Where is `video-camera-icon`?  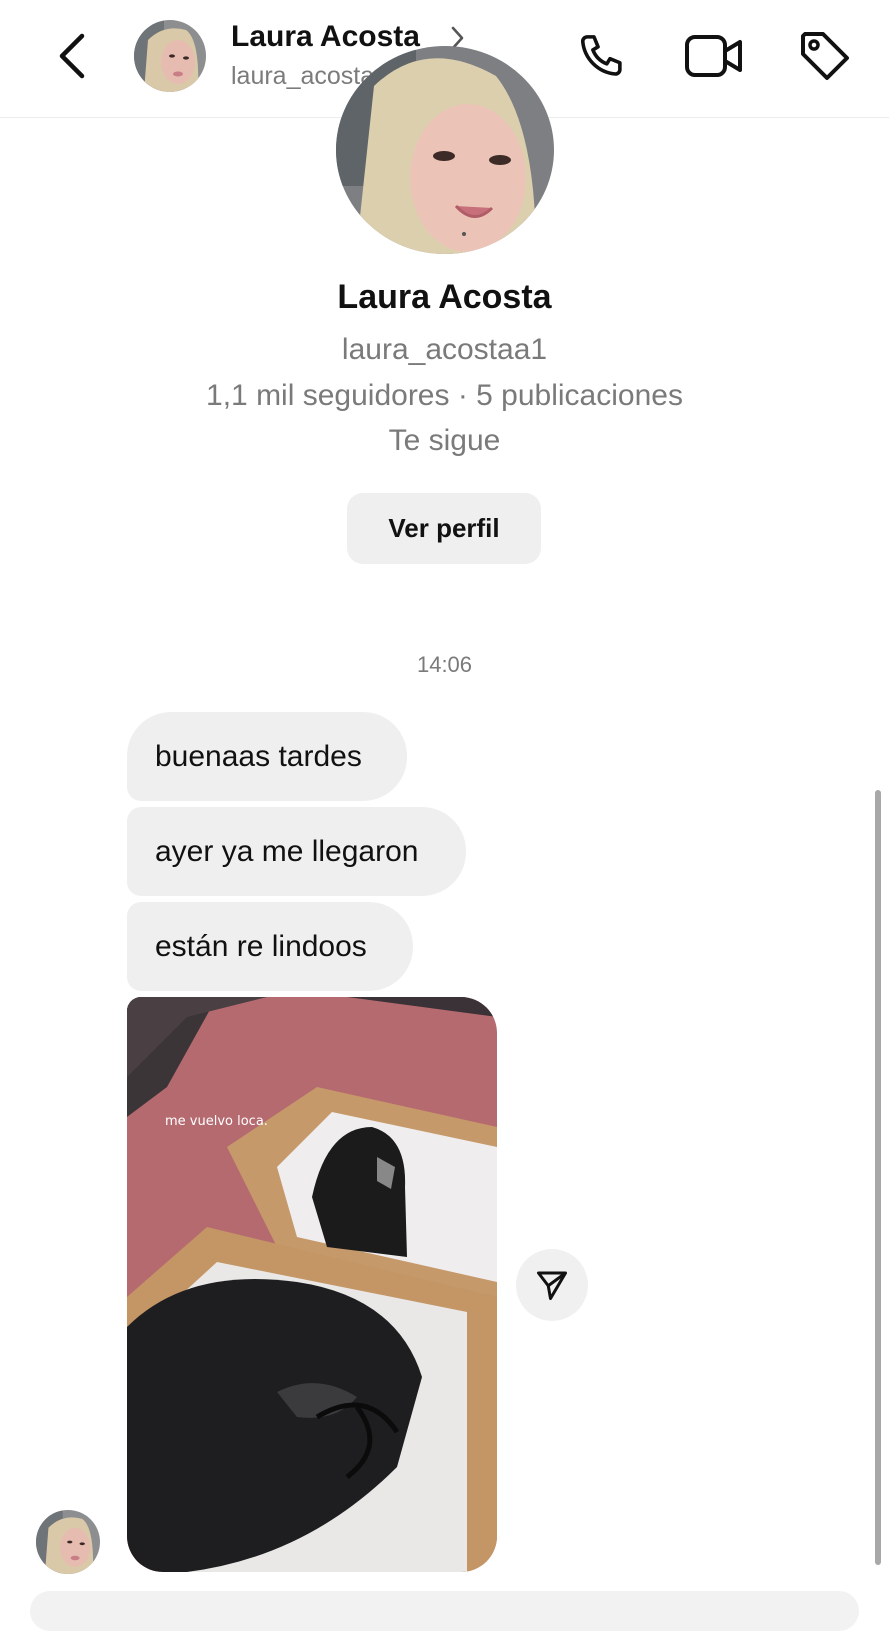
video-camera-icon is located at coordinates (713, 56).